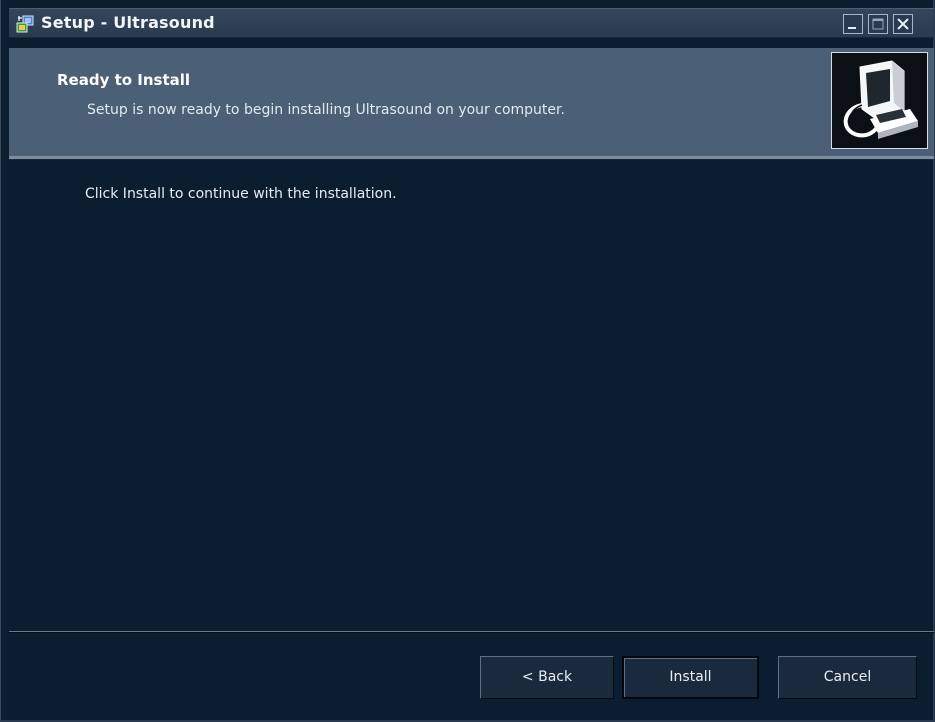  Describe the element at coordinates (471, 632) in the screenshot. I see `footer-divider` at that location.